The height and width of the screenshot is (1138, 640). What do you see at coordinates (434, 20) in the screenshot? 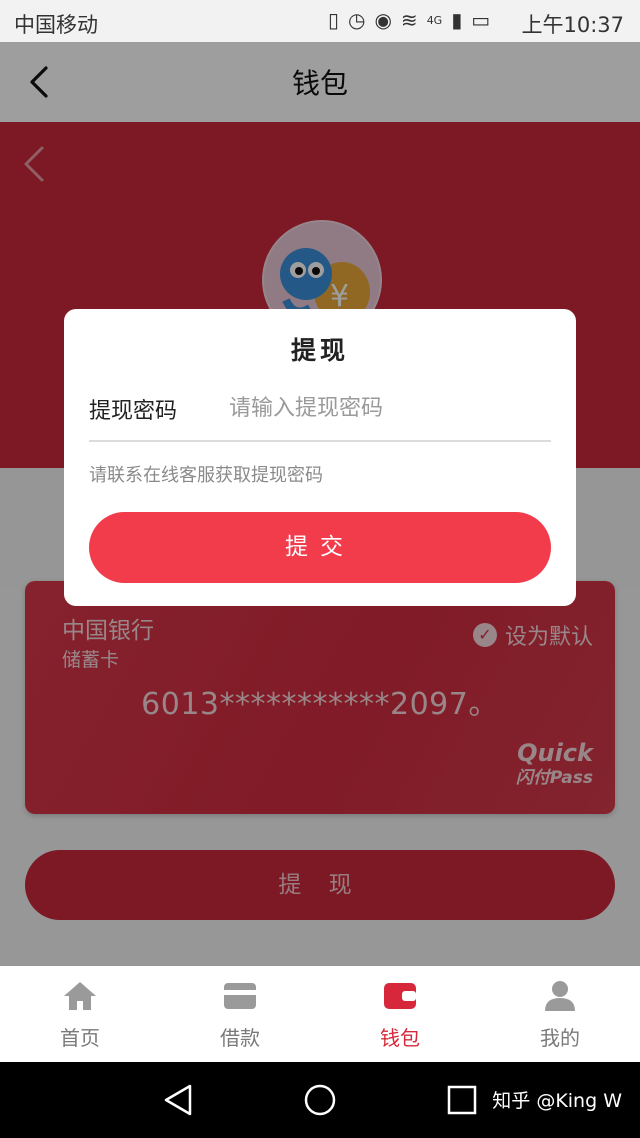
I see `network-type-label: 4G` at bounding box center [434, 20].